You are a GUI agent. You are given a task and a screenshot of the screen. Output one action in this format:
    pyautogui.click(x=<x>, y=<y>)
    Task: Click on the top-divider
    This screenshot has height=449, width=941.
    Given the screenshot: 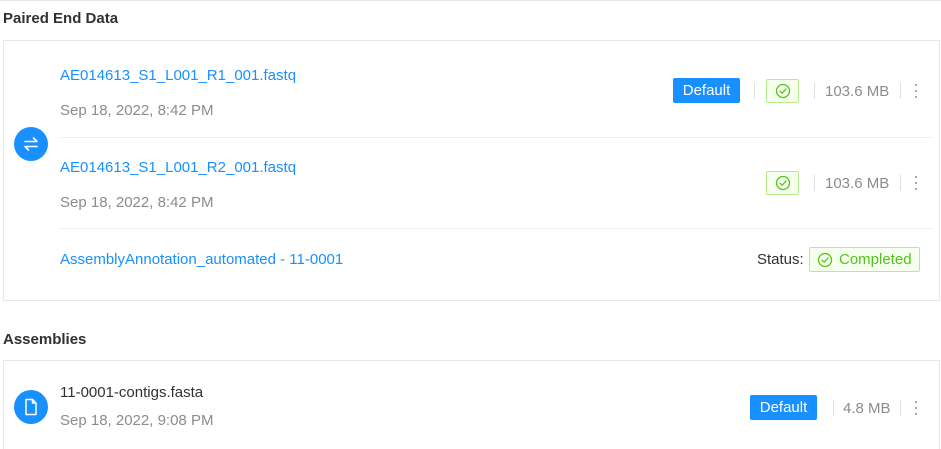 What is the action you would take?
    pyautogui.click(x=470, y=0)
    